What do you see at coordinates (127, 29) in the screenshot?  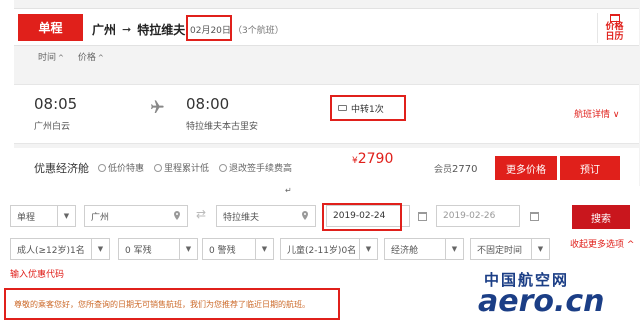 I see `arrow-right-icon: ➞` at bounding box center [127, 29].